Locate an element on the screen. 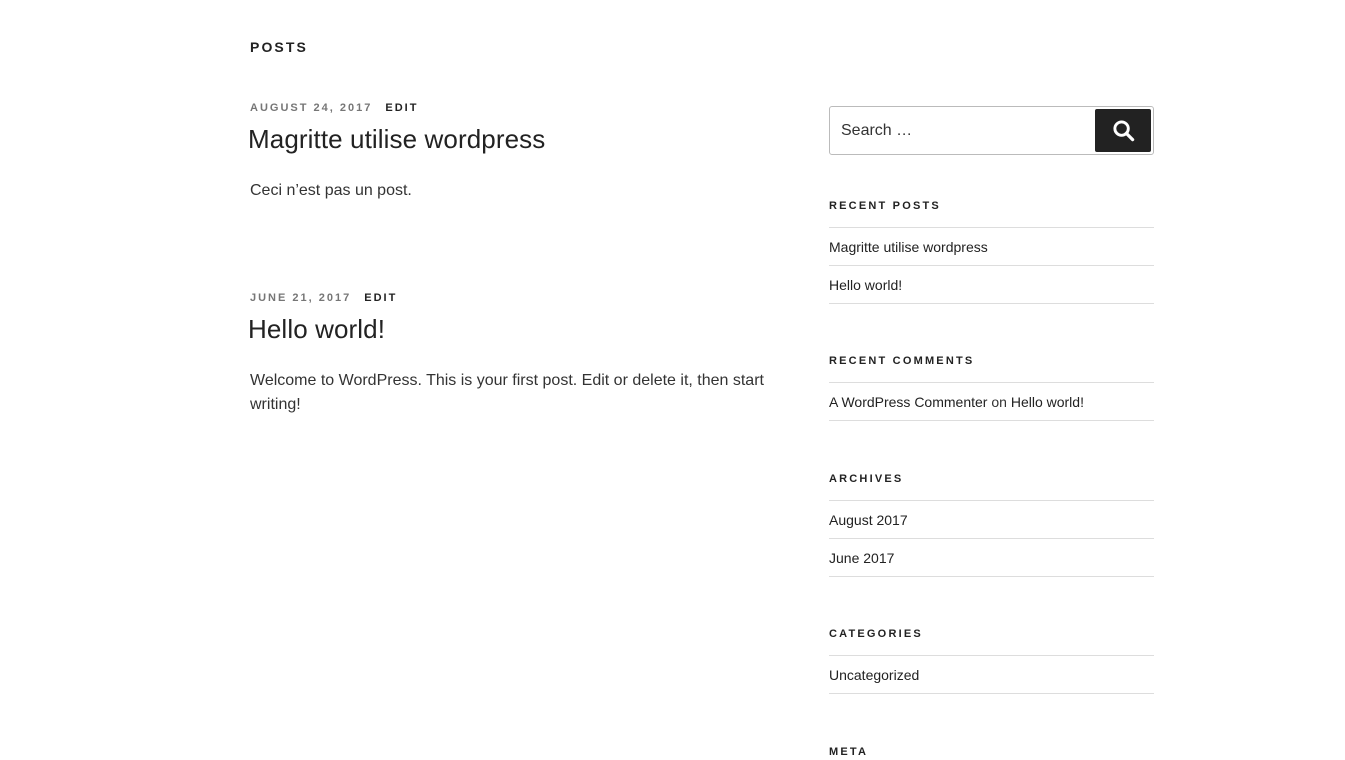  list-item: June 2017 is located at coordinates (991, 558).